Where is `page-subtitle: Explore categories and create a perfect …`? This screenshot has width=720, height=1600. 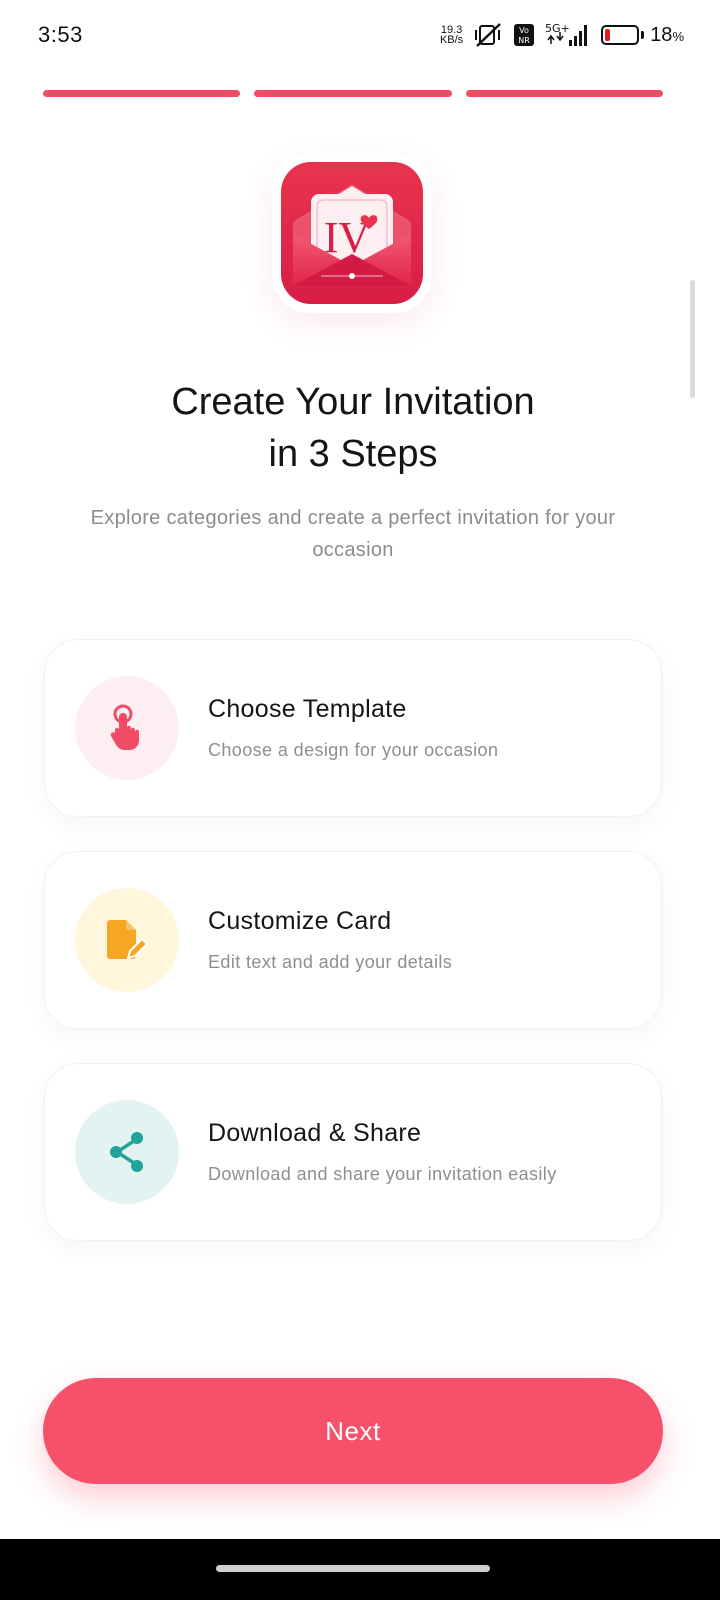
page-subtitle: Explore categories and create a perfect … is located at coordinates (353, 534).